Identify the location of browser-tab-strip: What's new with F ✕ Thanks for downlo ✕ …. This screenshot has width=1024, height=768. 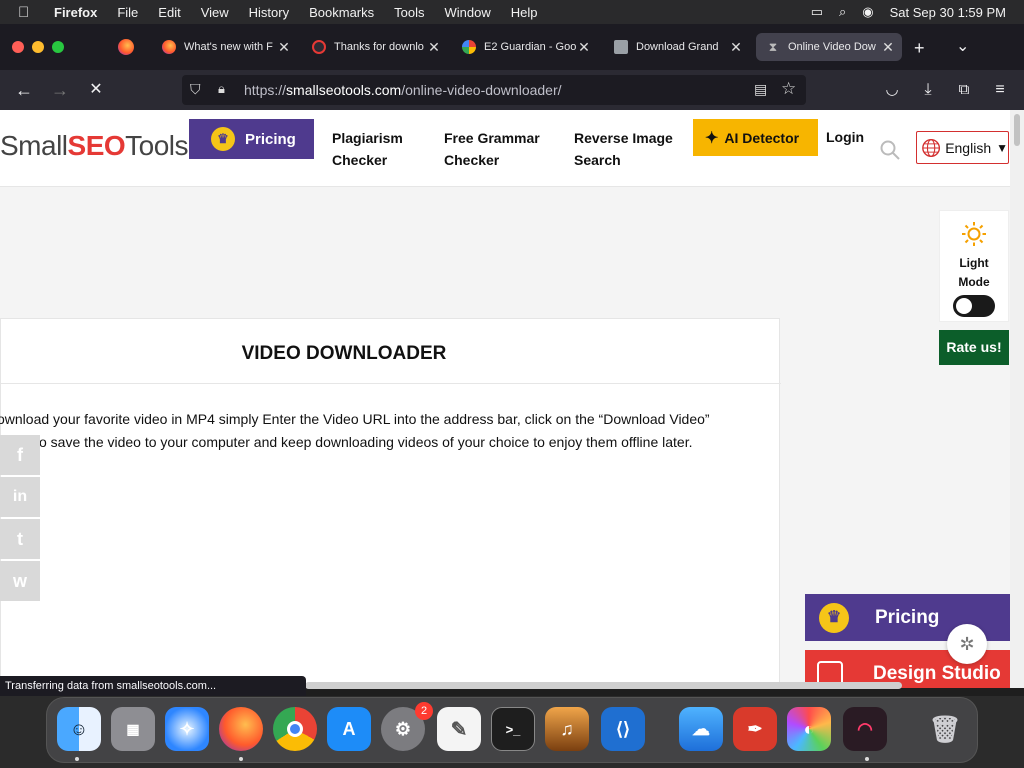
(512, 47).